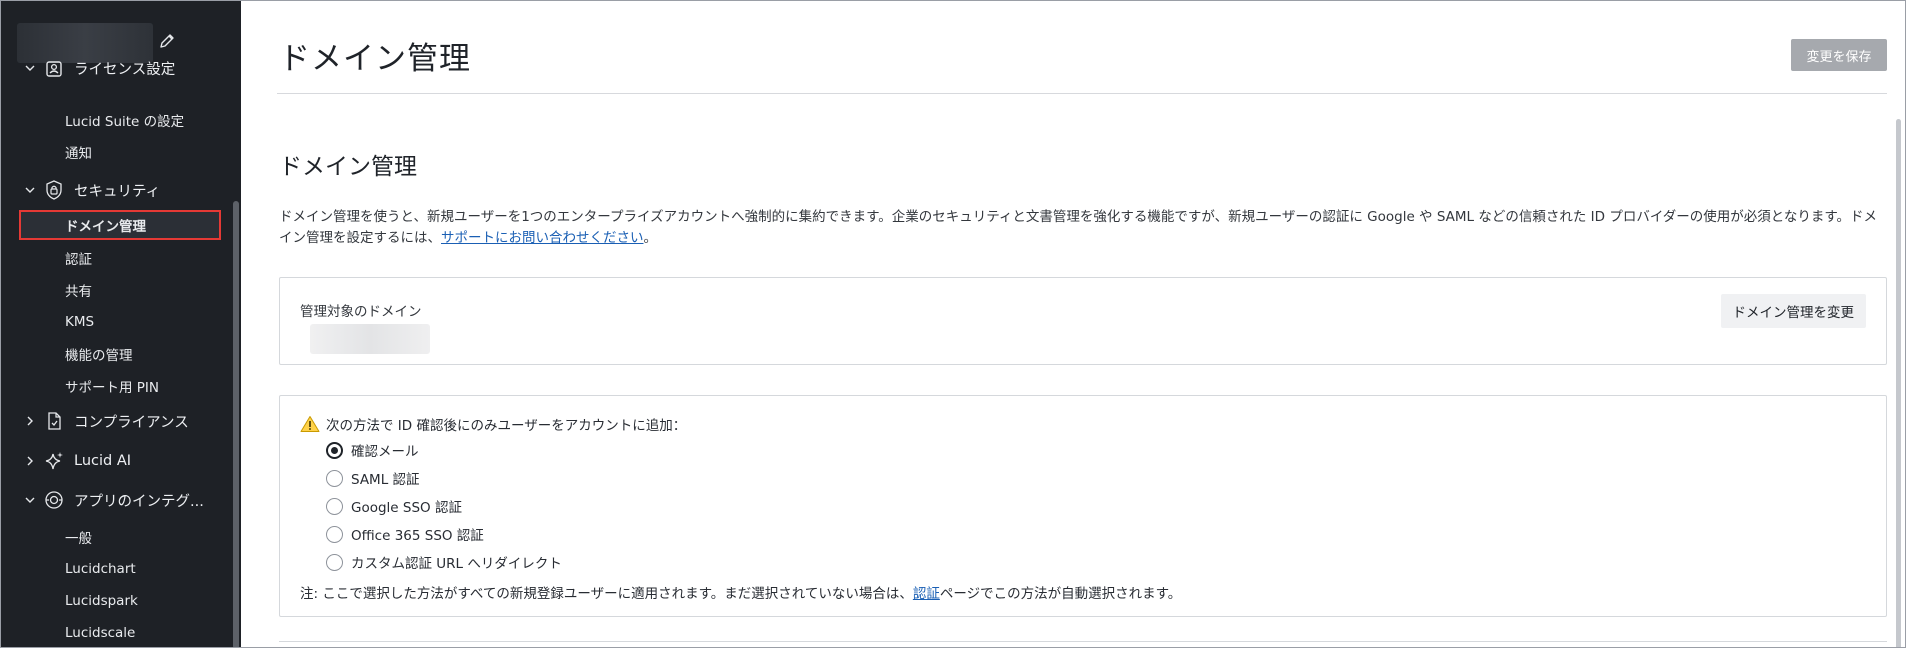  I want to click on option-label: カスタム認証 URL へリダイレクト, so click(456, 564).